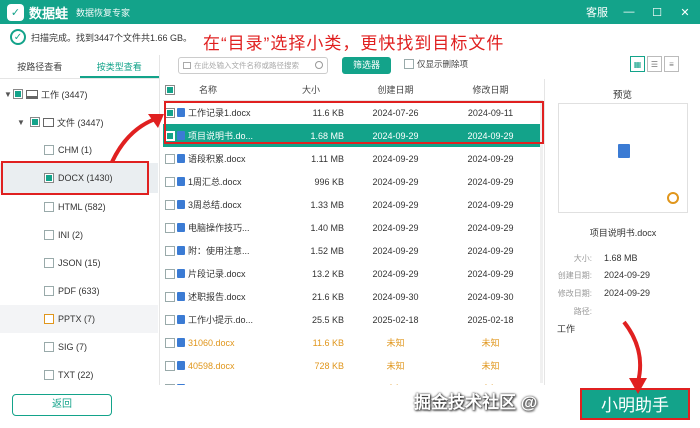  I want to click on col-created-header: 创建日期, so click(395, 89).